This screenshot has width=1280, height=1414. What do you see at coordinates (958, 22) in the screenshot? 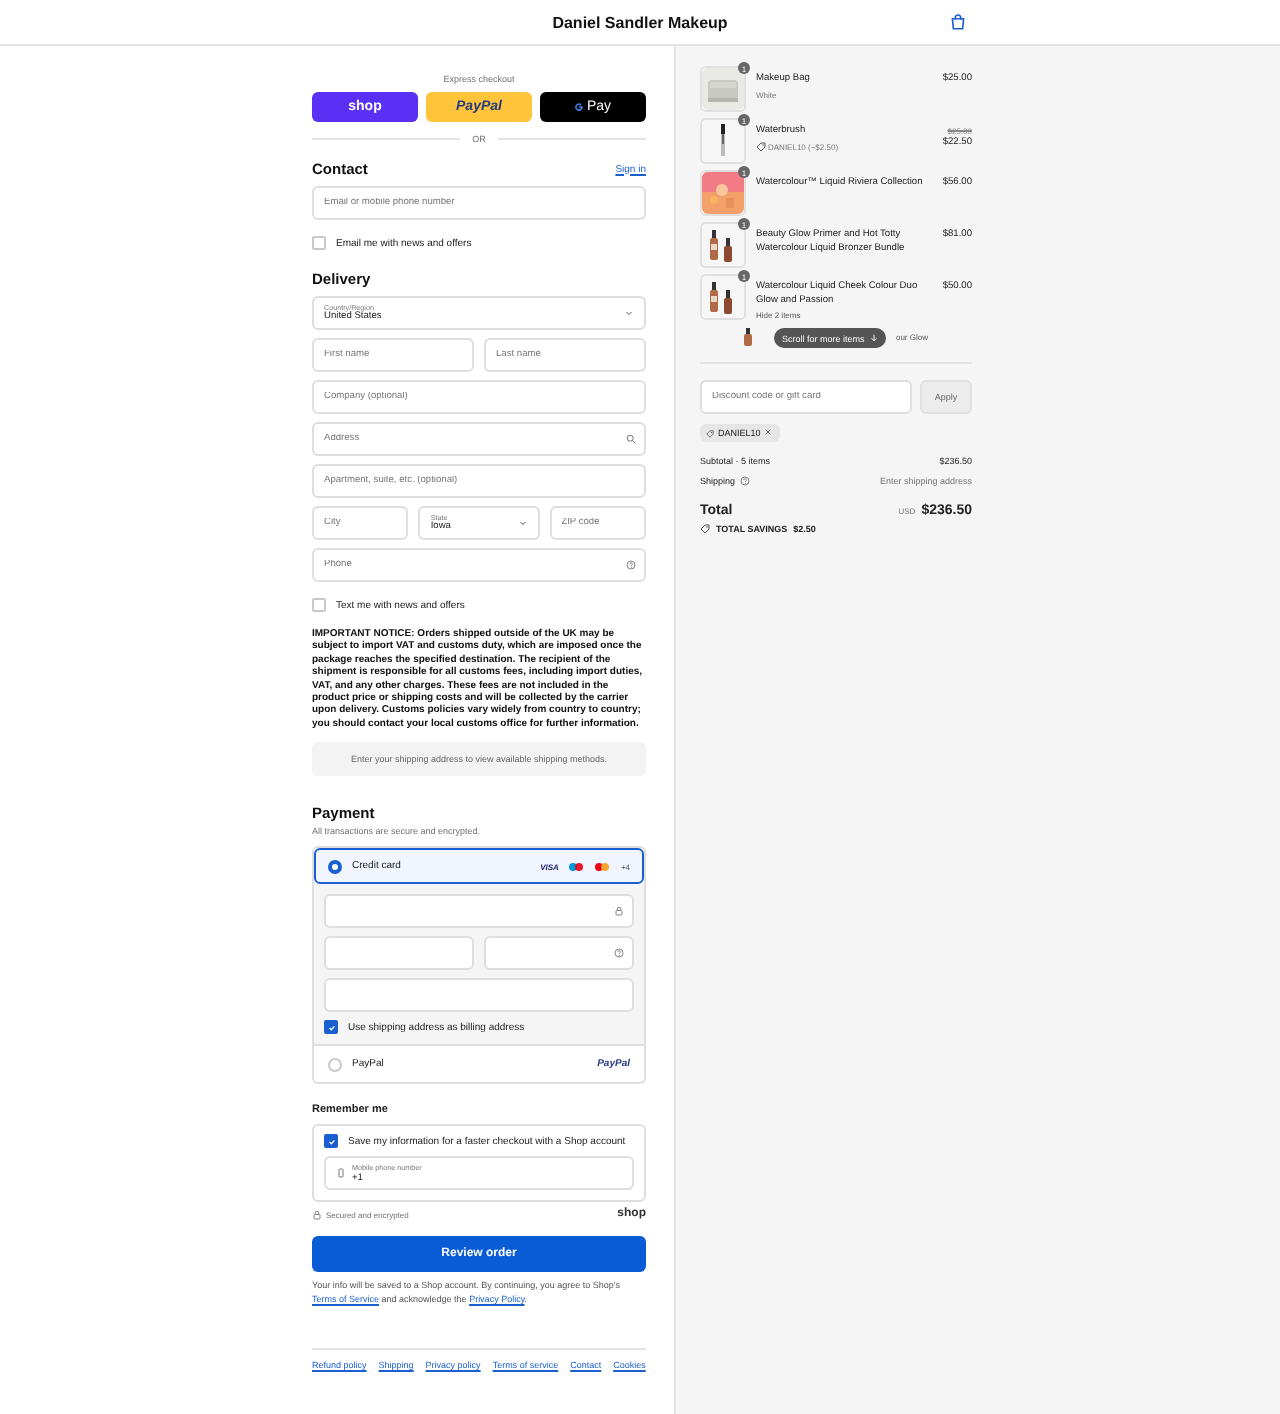
I see `shopping-bag-icon` at bounding box center [958, 22].